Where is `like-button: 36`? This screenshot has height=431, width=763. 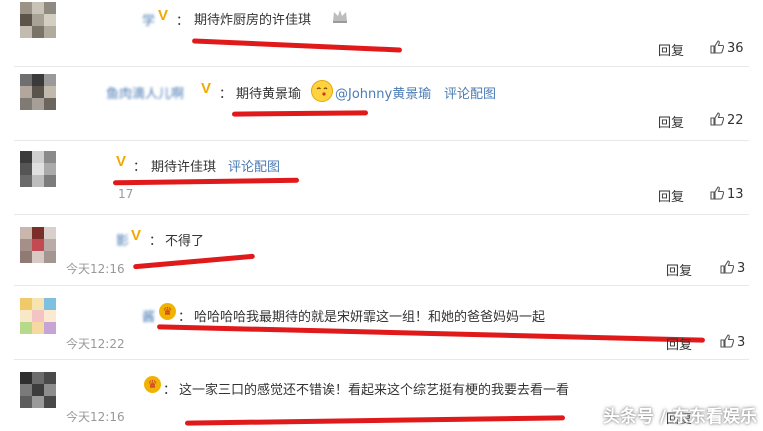
like-button: 36 is located at coordinates (727, 48).